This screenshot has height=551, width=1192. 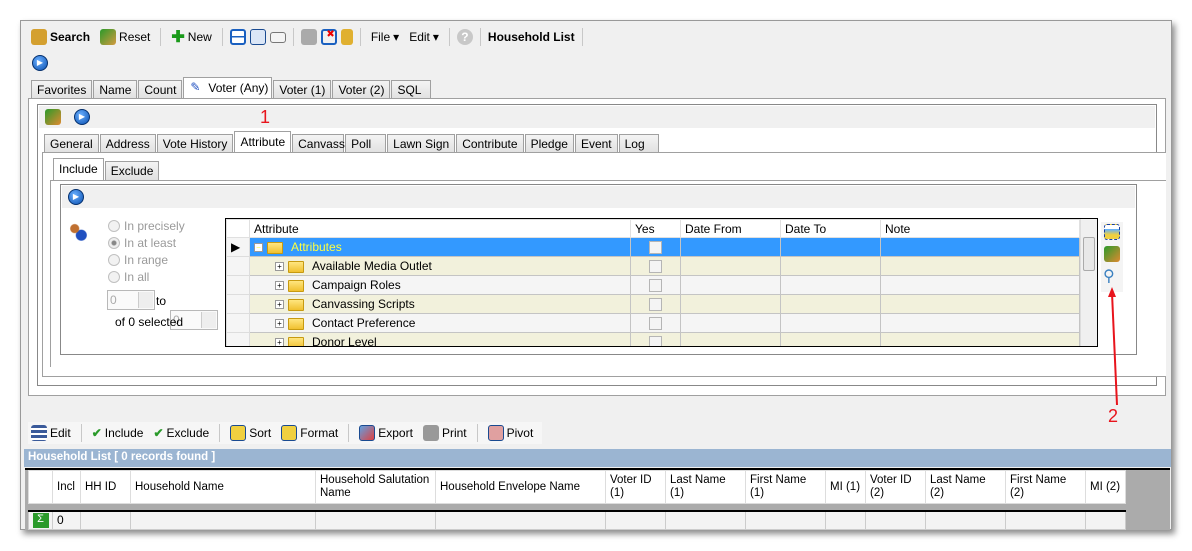 I want to click on tab-voter-2: Voter (2), so click(x=361, y=89).